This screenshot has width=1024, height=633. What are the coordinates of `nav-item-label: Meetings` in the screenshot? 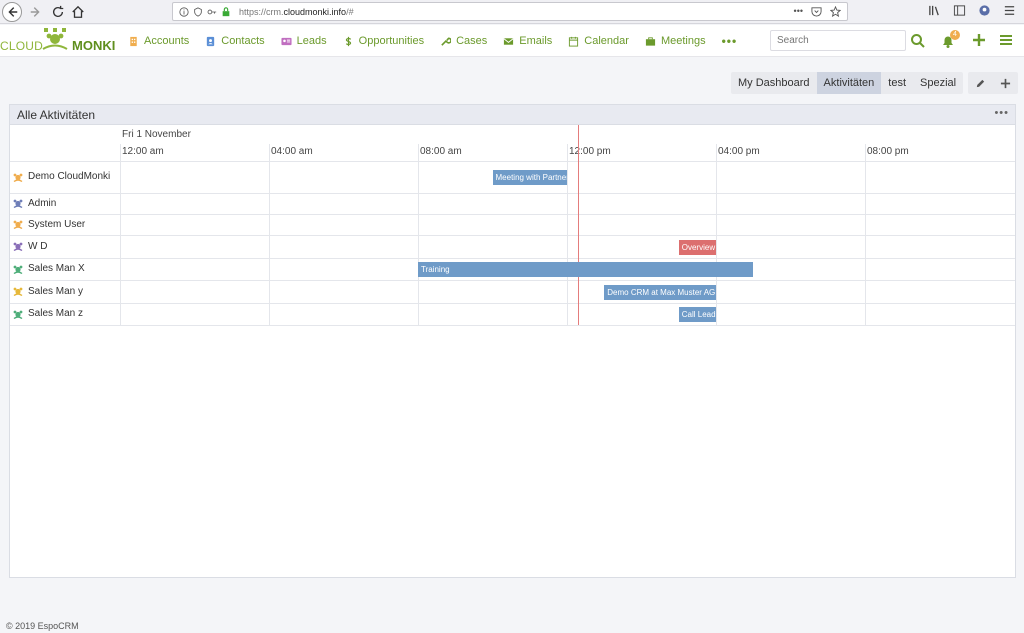 It's located at (683, 41).